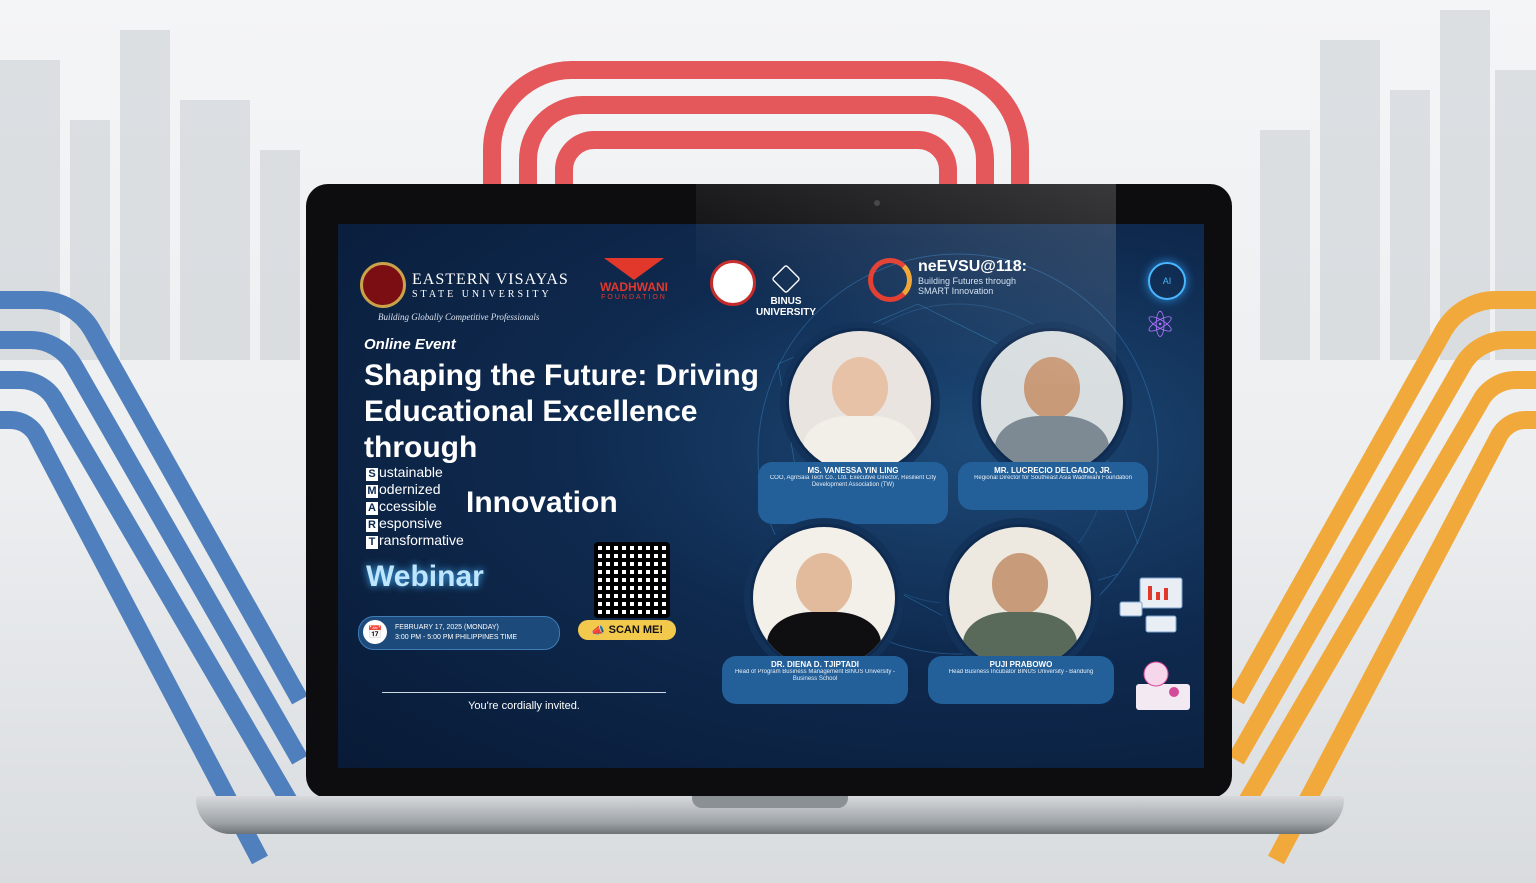 The image size is (1536, 883). I want to click on smart-word: ransformative, so click(421, 540).